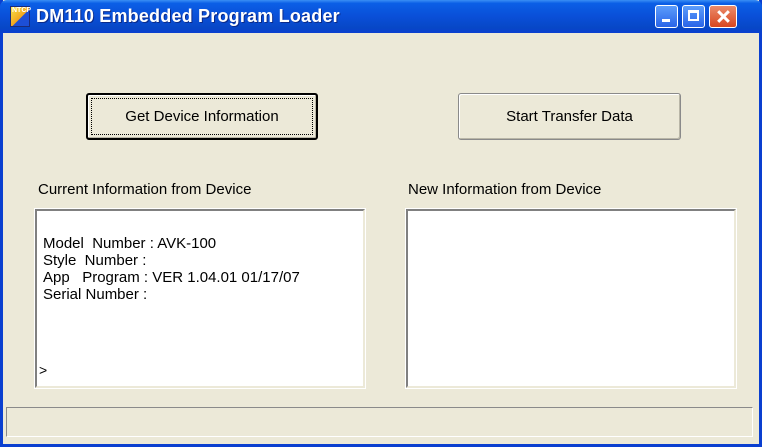 Image resolution: width=762 pixels, height=447 pixels. What do you see at coordinates (666, 16) in the screenshot?
I see `minimize-button` at bounding box center [666, 16].